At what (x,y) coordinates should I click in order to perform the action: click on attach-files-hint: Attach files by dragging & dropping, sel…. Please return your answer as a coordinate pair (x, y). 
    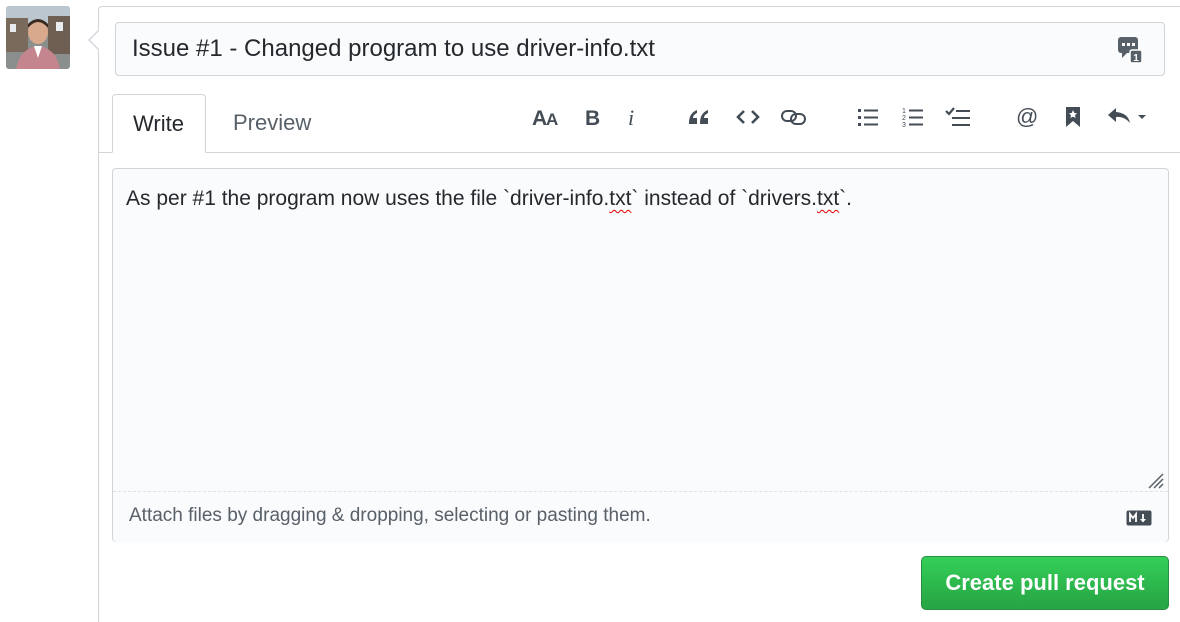
    Looking at the image, I should click on (390, 515).